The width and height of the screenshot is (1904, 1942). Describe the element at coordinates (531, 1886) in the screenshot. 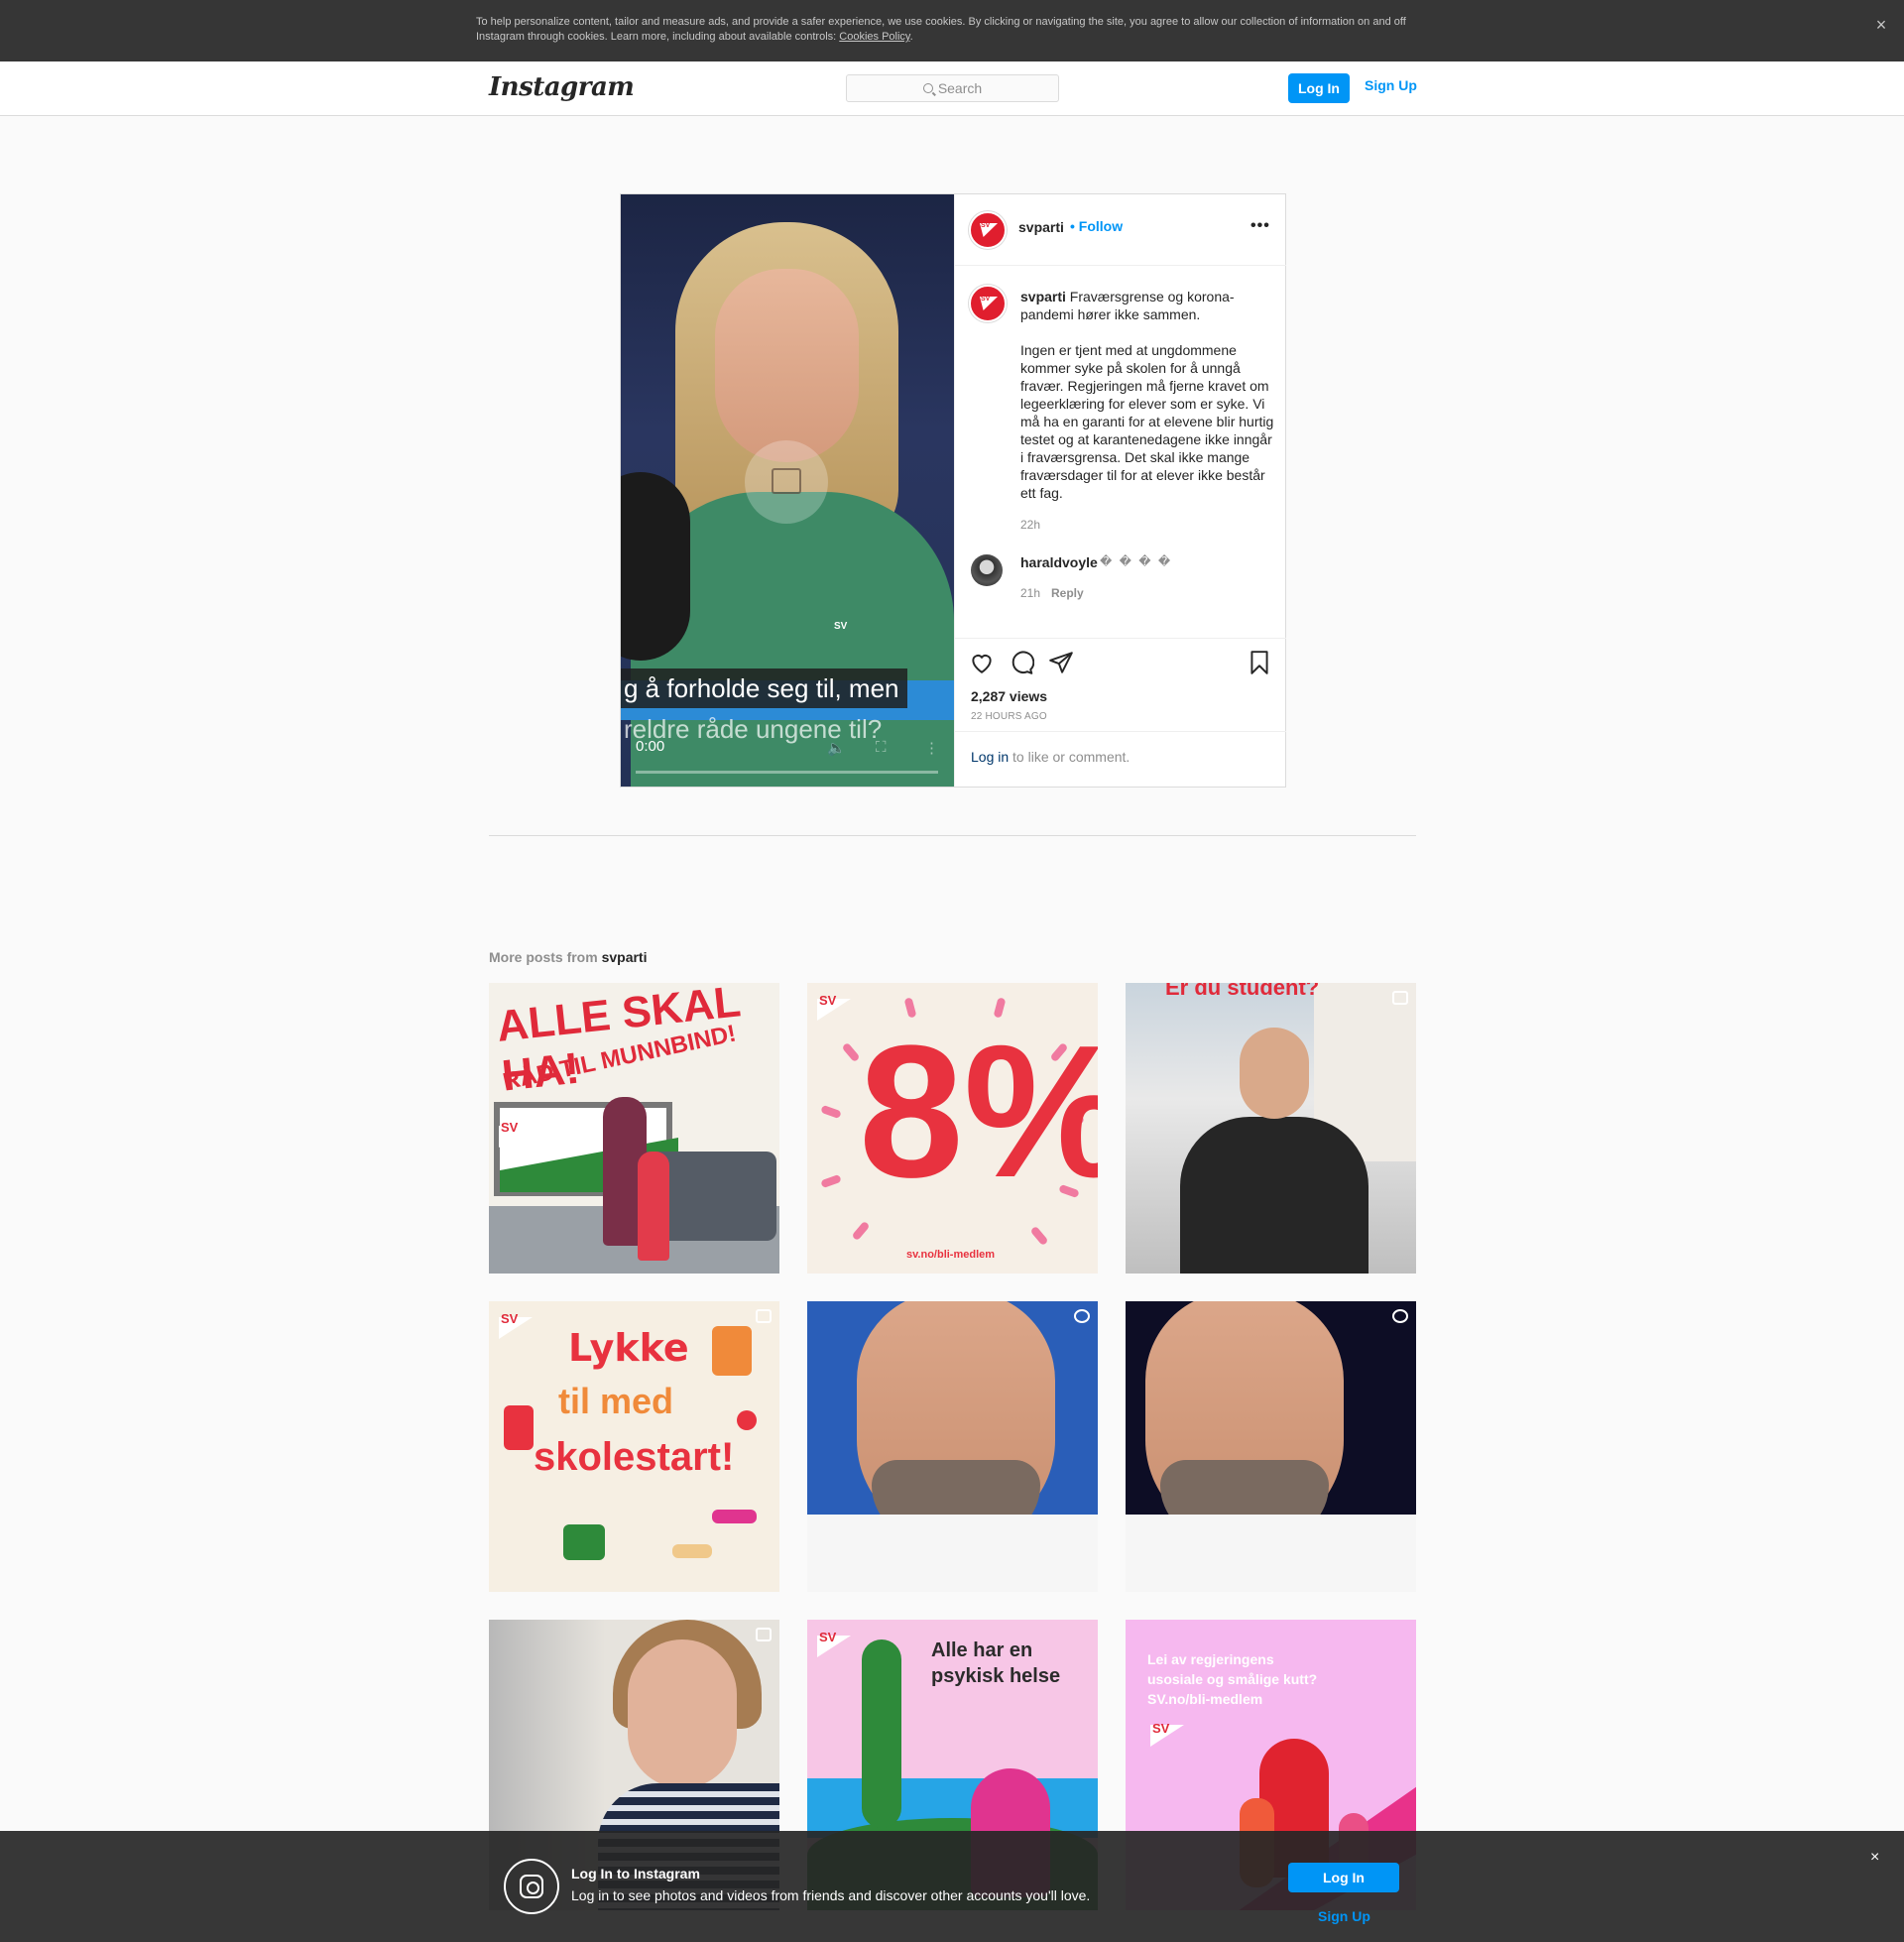

I see `instagram-logo-icon` at that location.